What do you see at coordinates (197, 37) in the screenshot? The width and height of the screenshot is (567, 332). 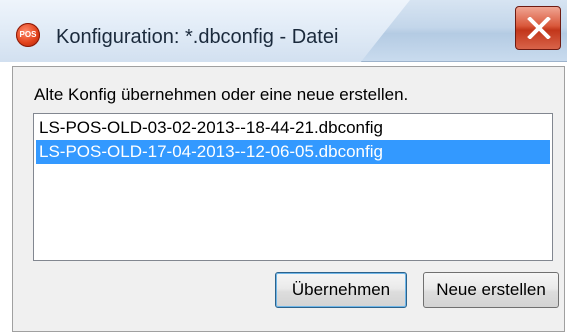 I see `window-title: Konfiguration: *.dbconfig - Datei` at bounding box center [197, 37].